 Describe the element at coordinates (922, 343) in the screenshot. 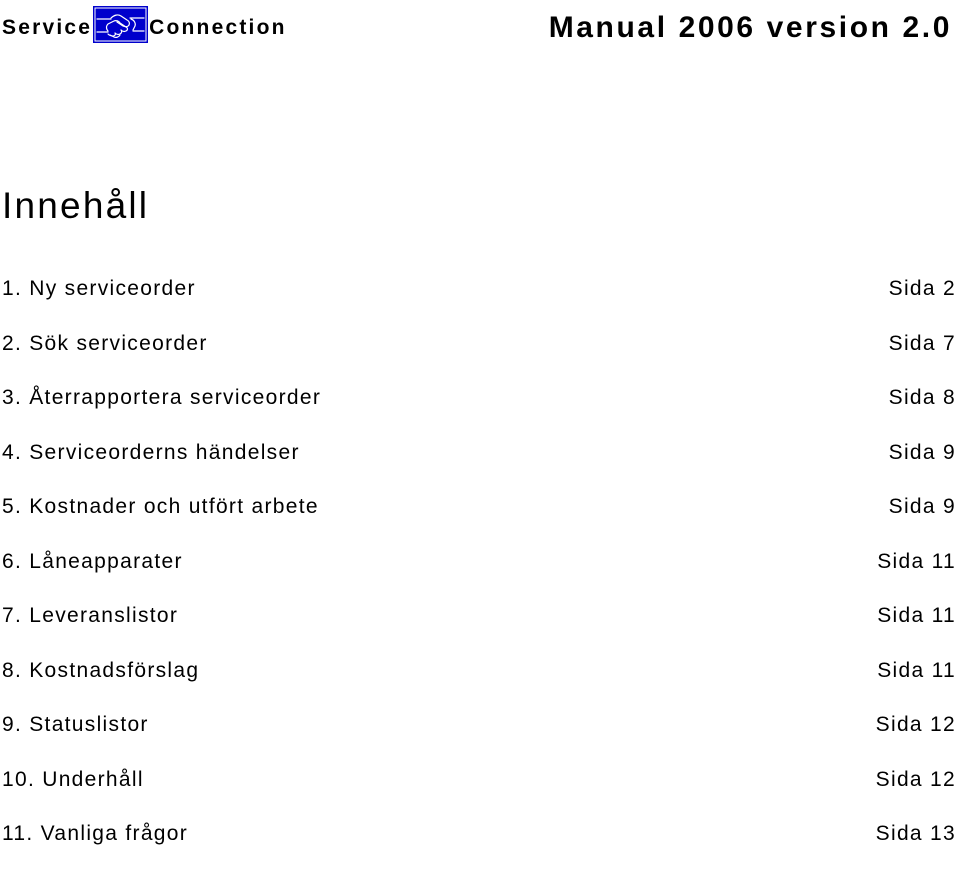

I see `toc-page-number: Sida 7` at that location.